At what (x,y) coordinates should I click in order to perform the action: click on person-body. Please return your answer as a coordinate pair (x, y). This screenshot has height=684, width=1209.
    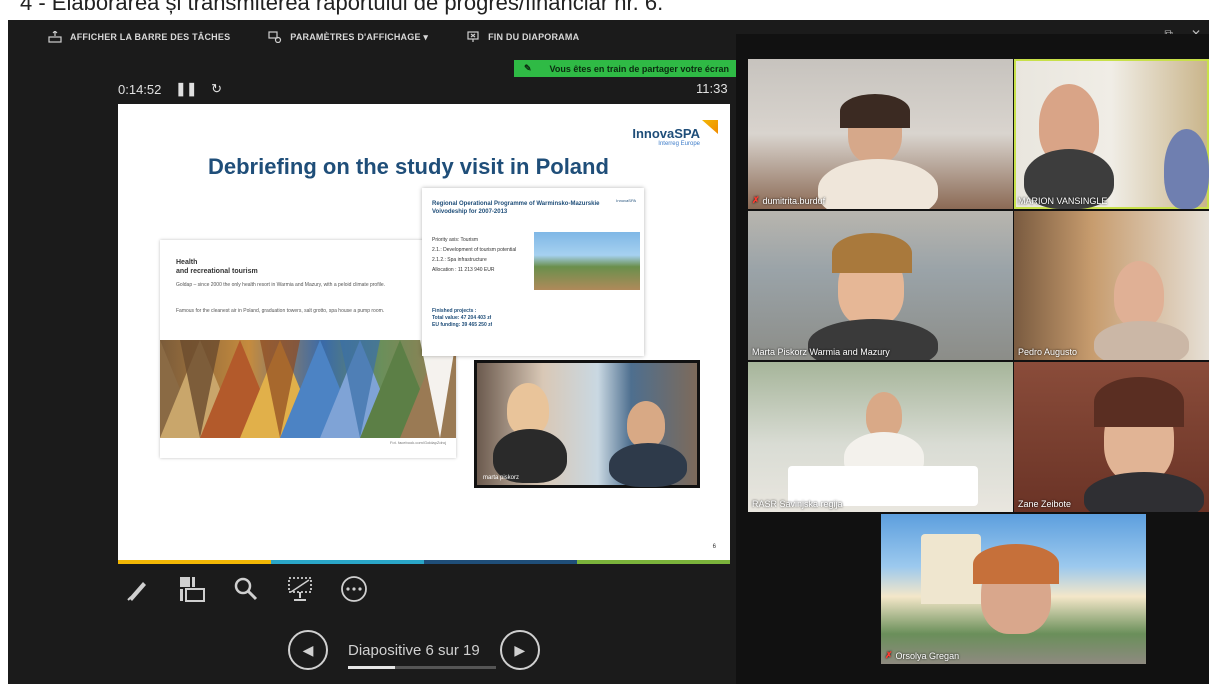
    Looking at the image, I should click on (648, 465).